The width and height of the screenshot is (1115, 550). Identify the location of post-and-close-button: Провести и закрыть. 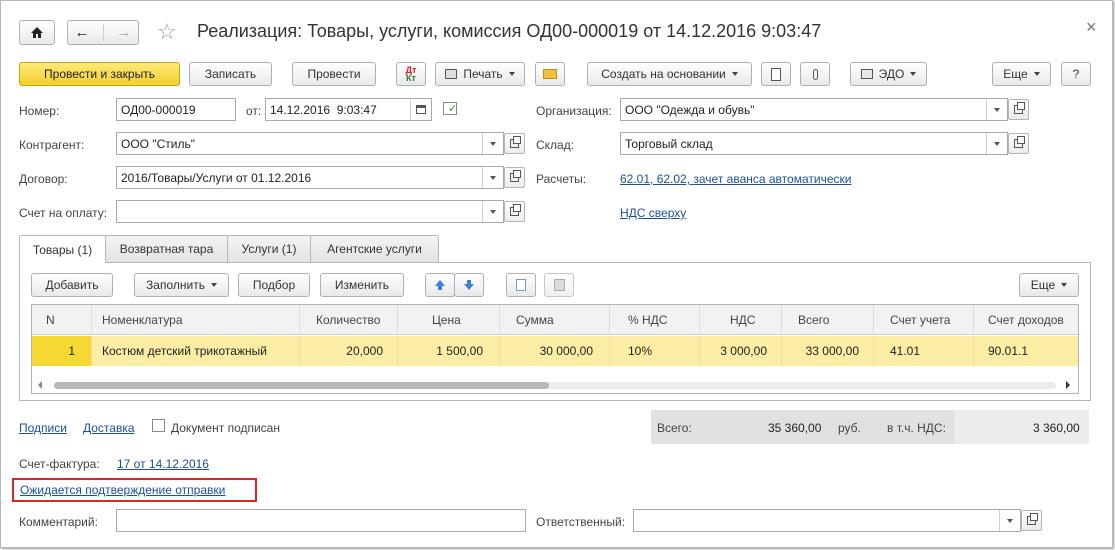
(99, 74).